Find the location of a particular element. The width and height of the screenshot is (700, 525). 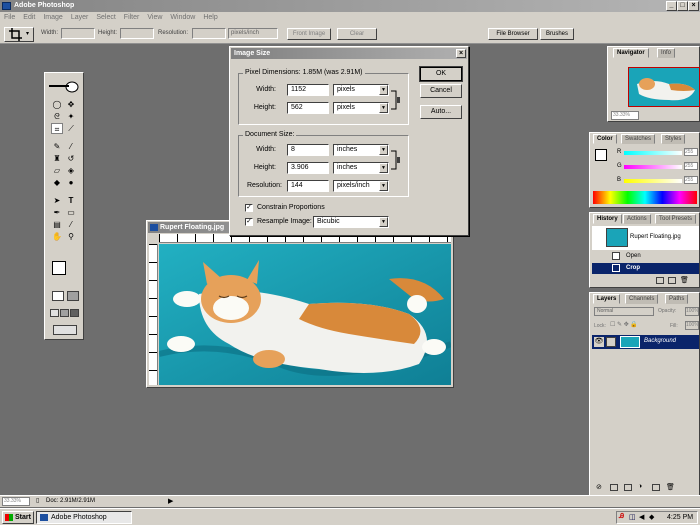

file-browser-tab: File Browser is located at coordinates (513, 34).